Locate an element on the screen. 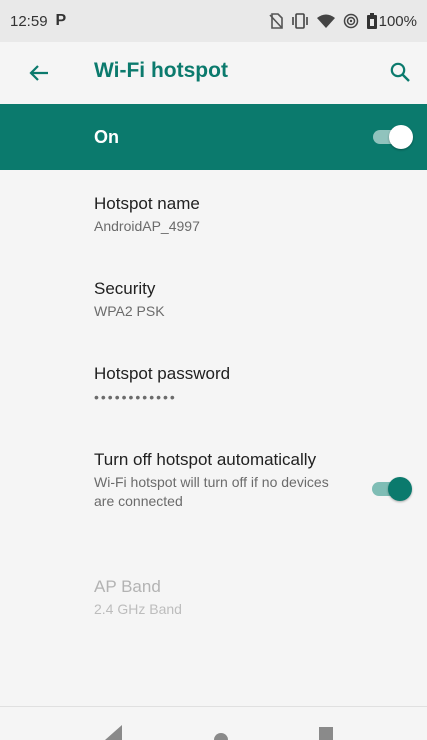  search-button is located at coordinates (400, 72).